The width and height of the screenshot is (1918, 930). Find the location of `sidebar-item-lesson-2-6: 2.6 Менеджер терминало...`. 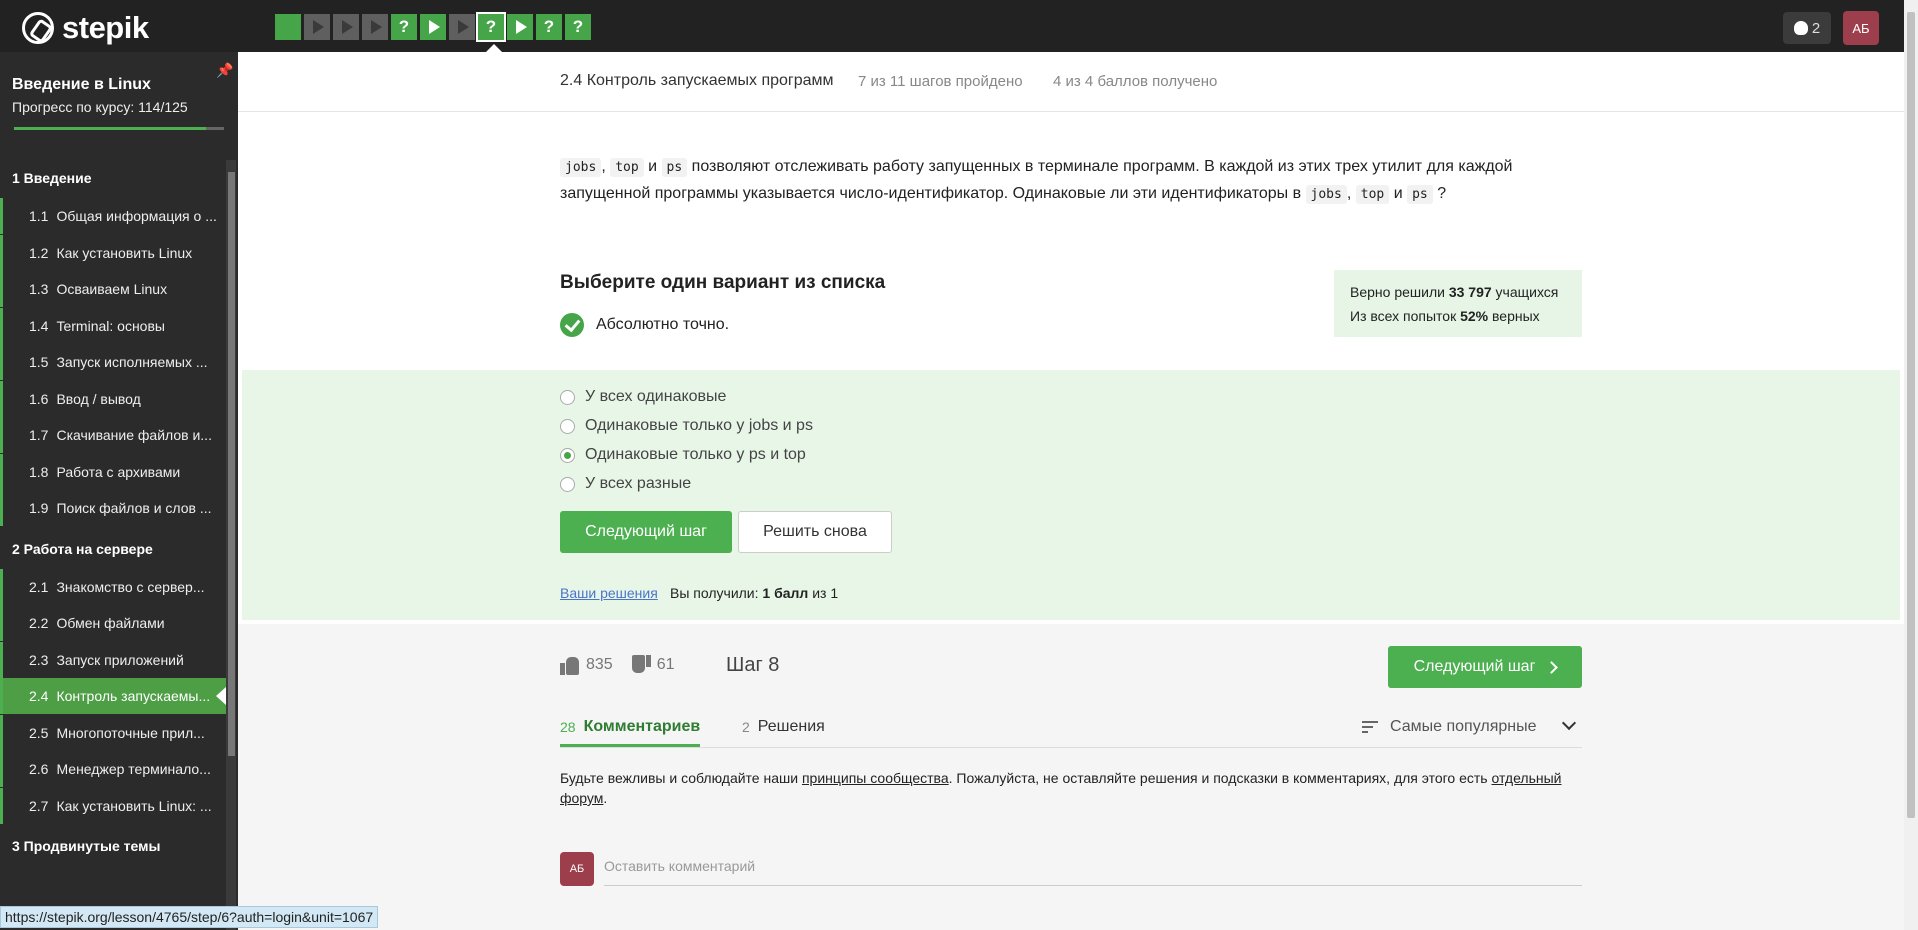

sidebar-item-lesson-2-6: 2.6 Менеджер терминало... is located at coordinates (113, 769).